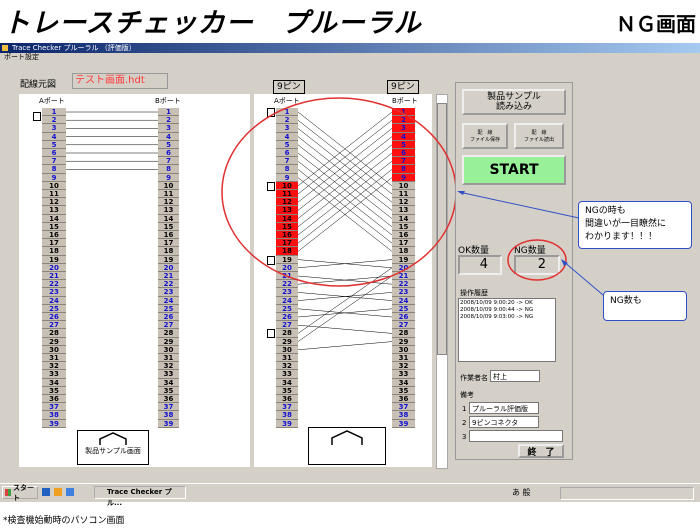  Describe the element at coordinates (19, 57) in the screenshot. I see `menu-port-settings: ポート設定` at that location.